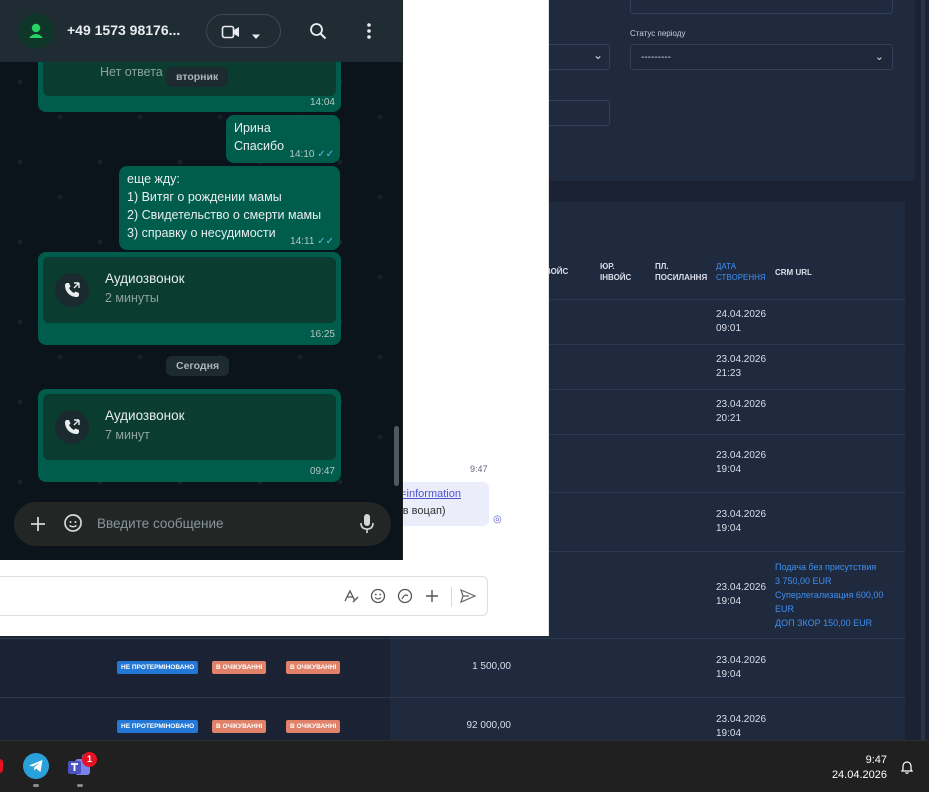 This screenshot has height=792, width=929. What do you see at coordinates (761, 57) in the screenshot?
I see `period-status-select: --------- ⌄` at bounding box center [761, 57].